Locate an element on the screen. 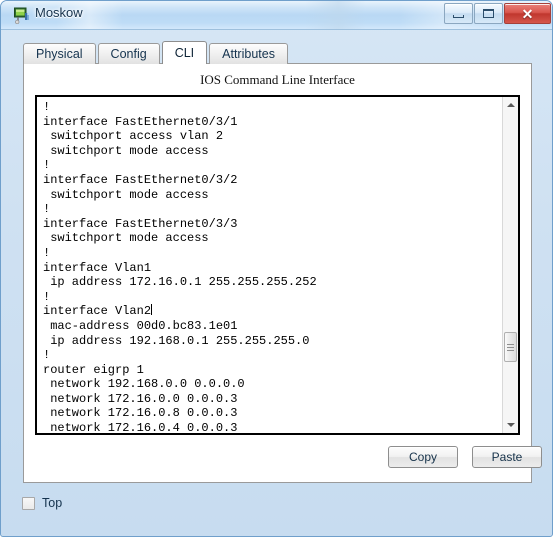  minimize-button is located at coordinates (458, 13).